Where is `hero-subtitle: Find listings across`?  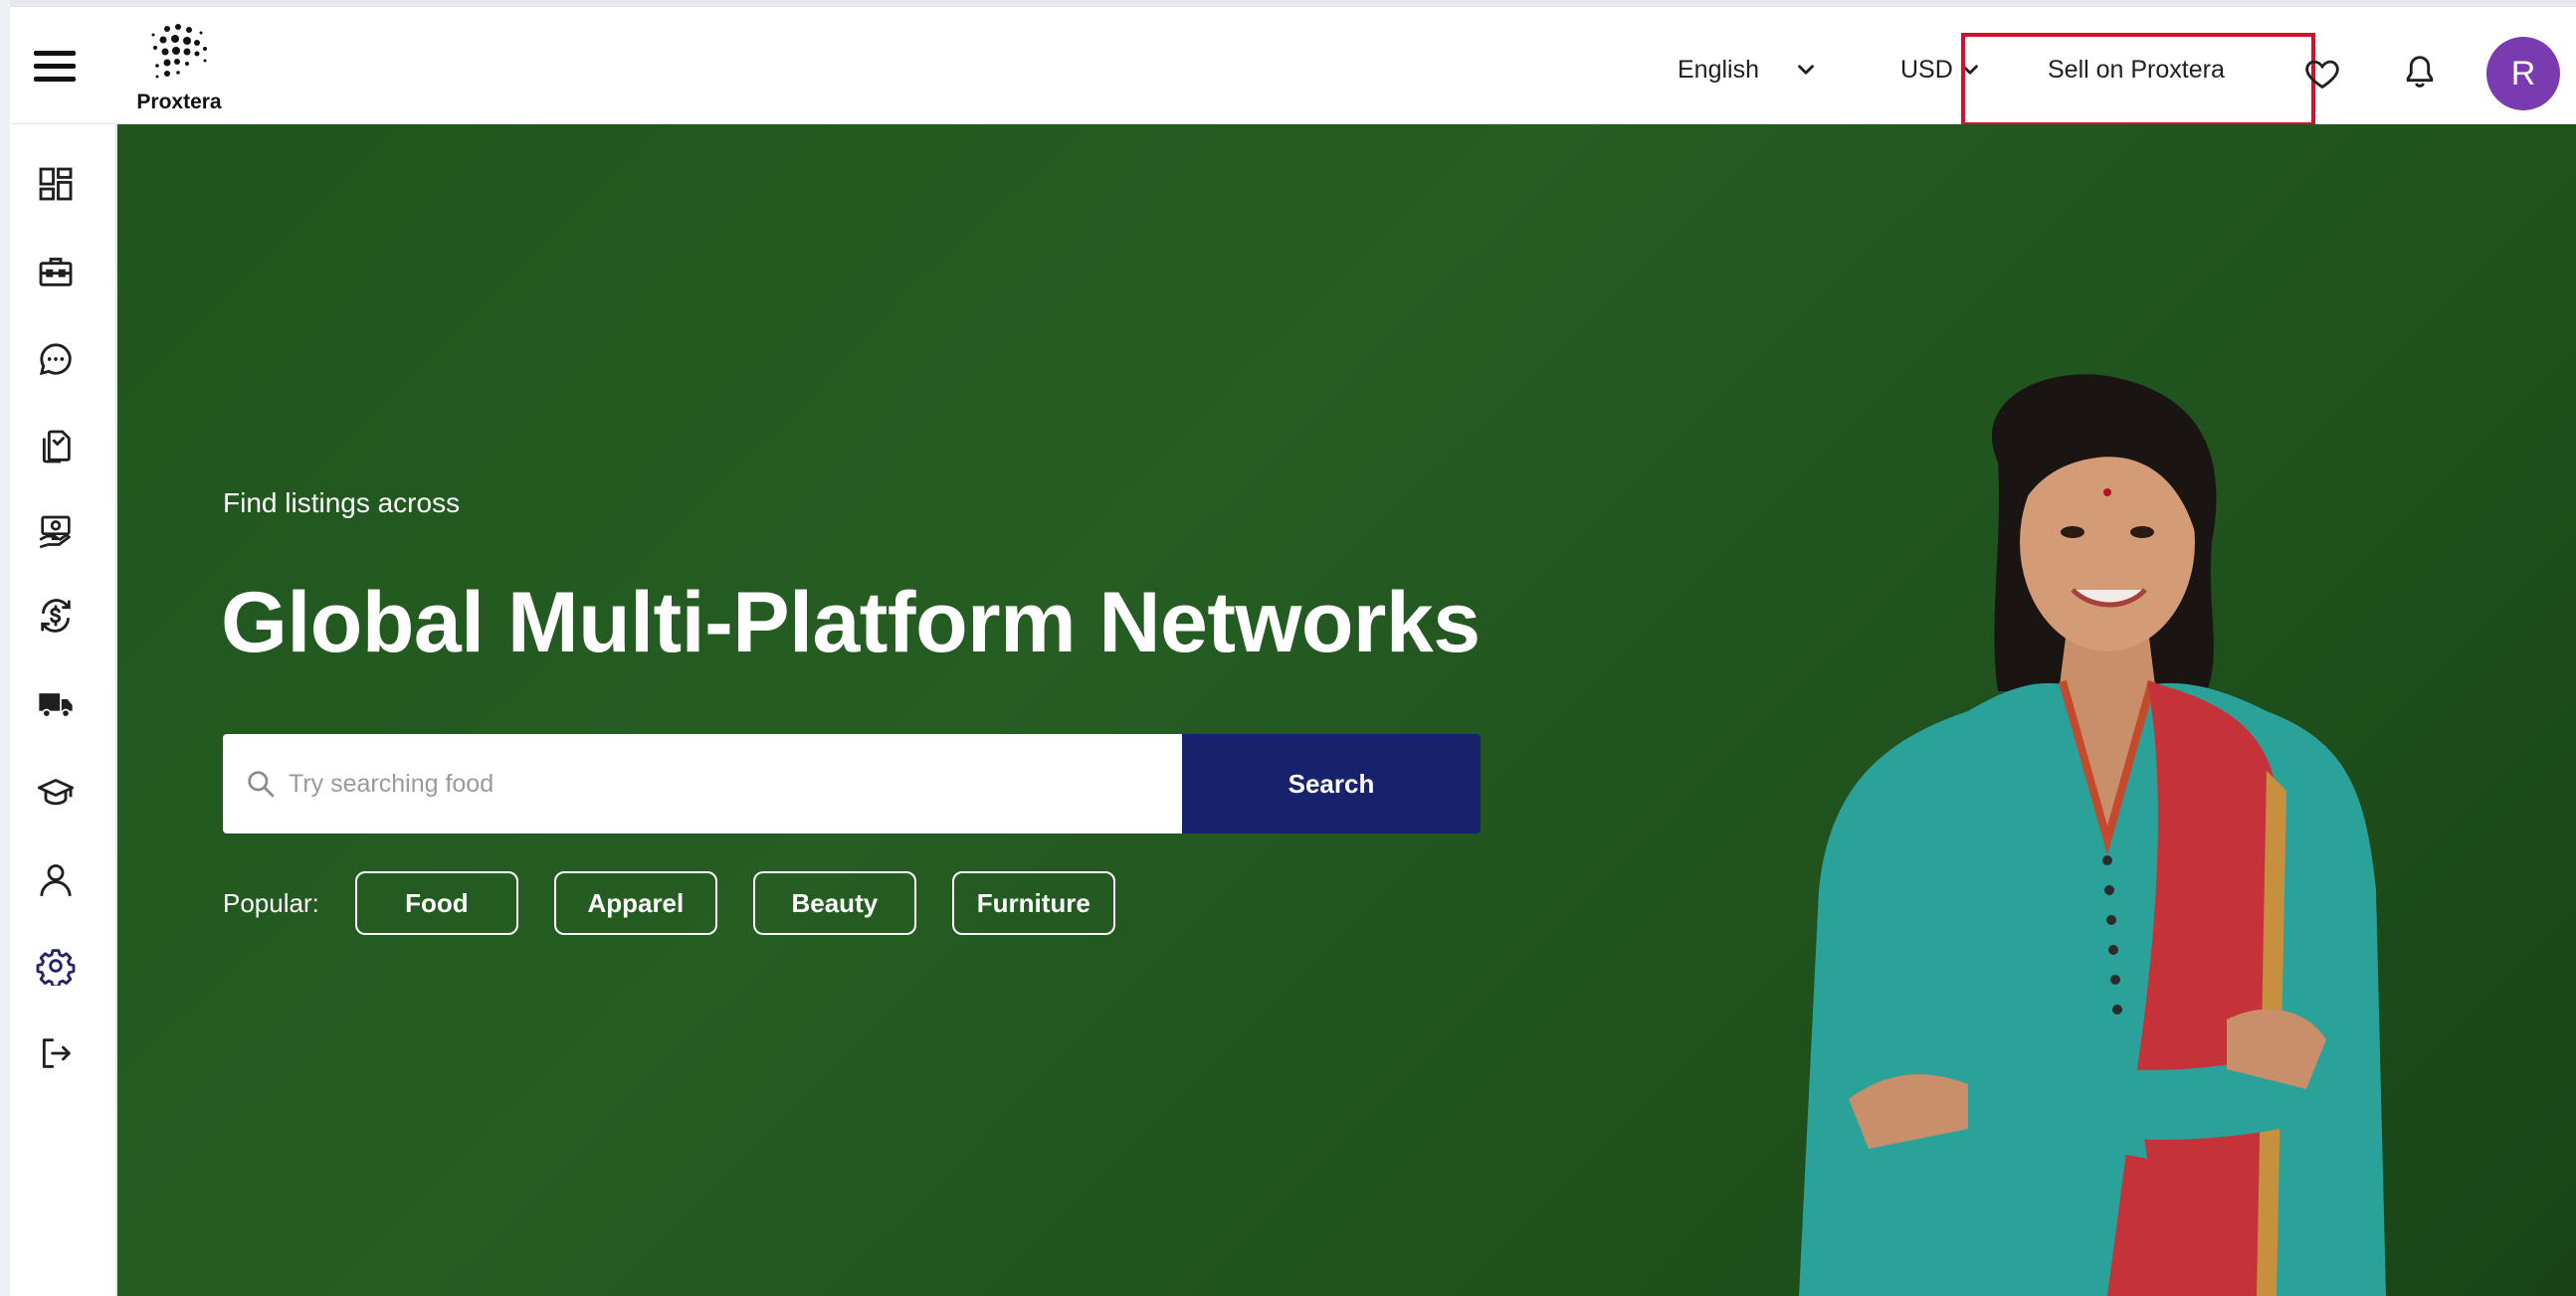
hero-subtitle: Find listings across is located at coordinates (342, 503).